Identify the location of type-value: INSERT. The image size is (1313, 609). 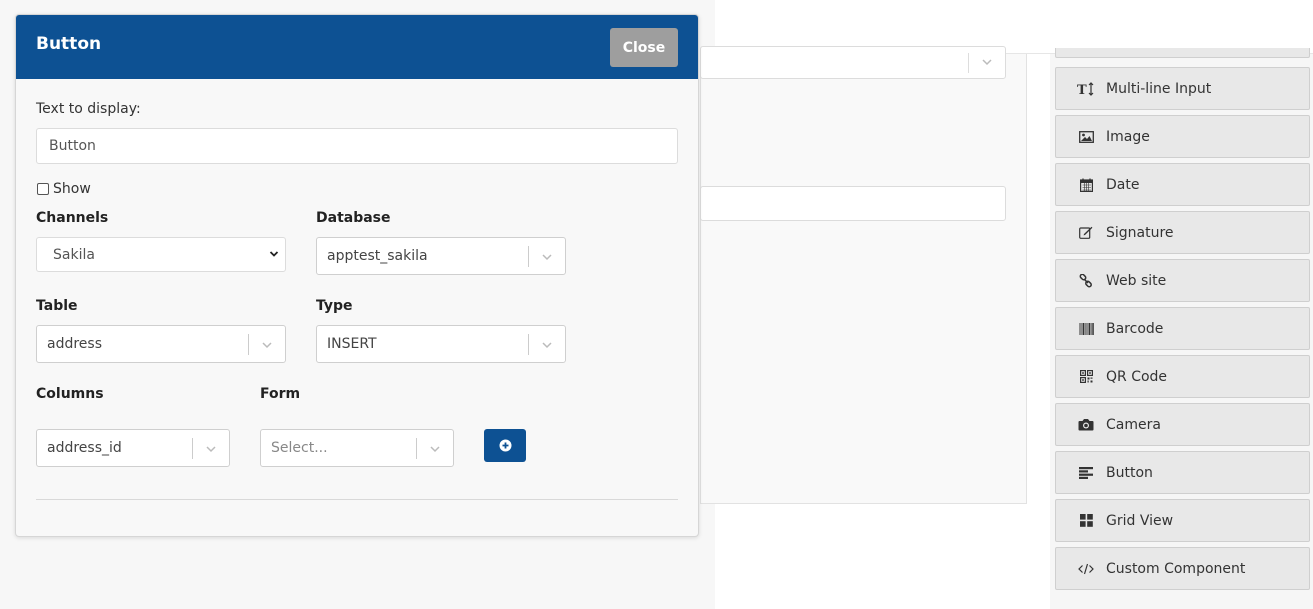
(352, 344).